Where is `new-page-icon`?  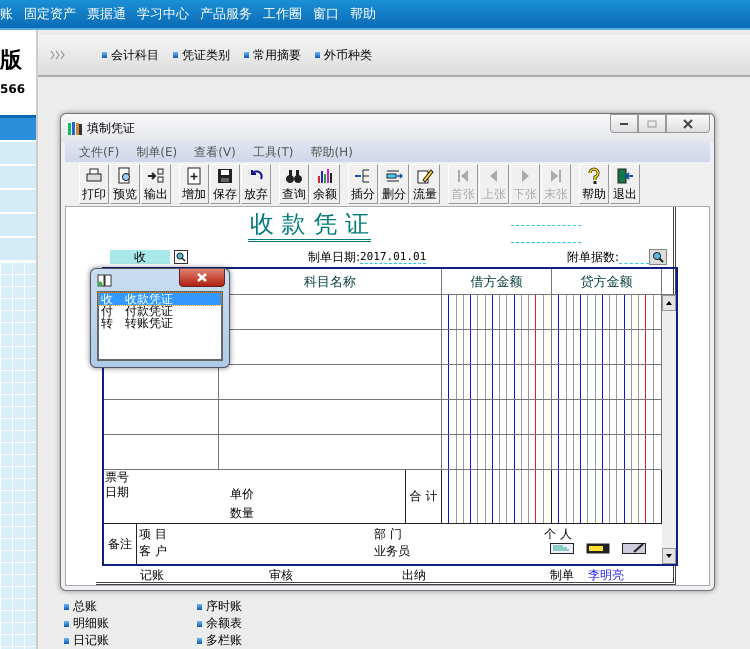
new-page-icon is located at coordinates (194, 176).